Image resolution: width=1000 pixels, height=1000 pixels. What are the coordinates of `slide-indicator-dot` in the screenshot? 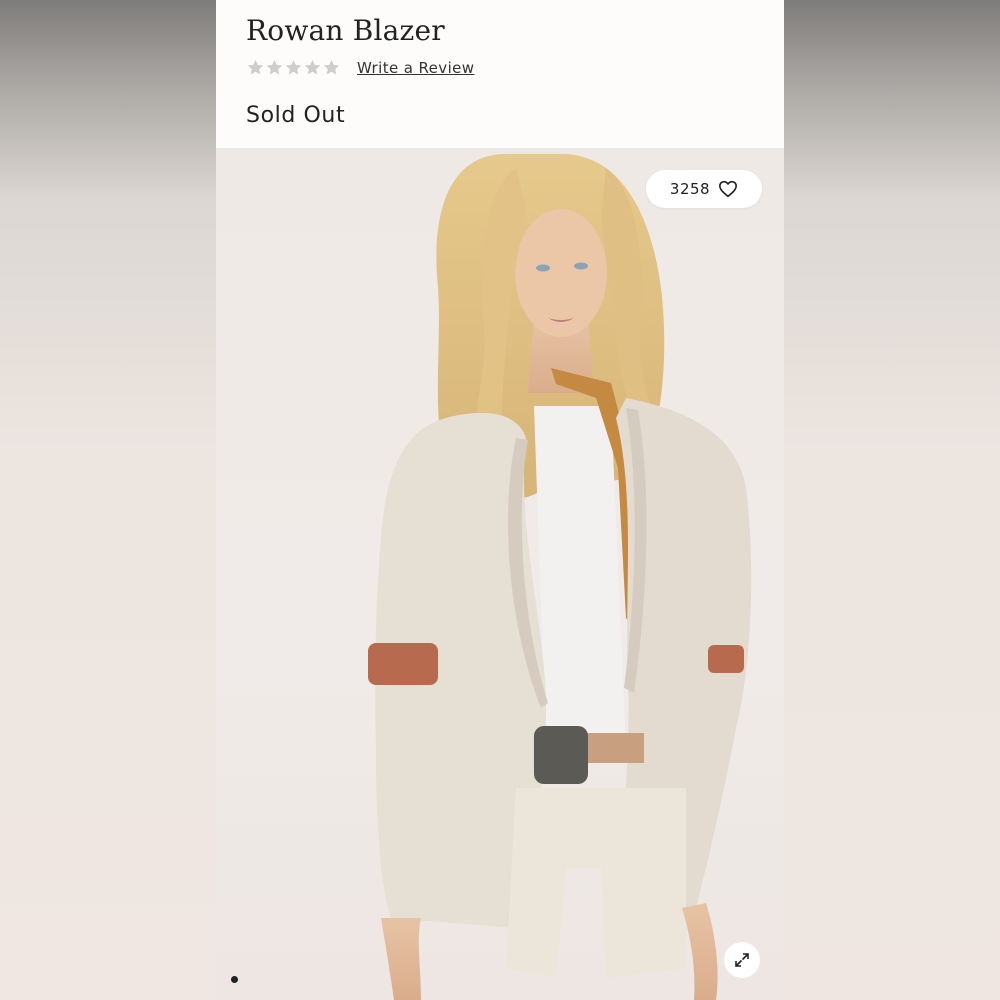 It's located at (234, 979).